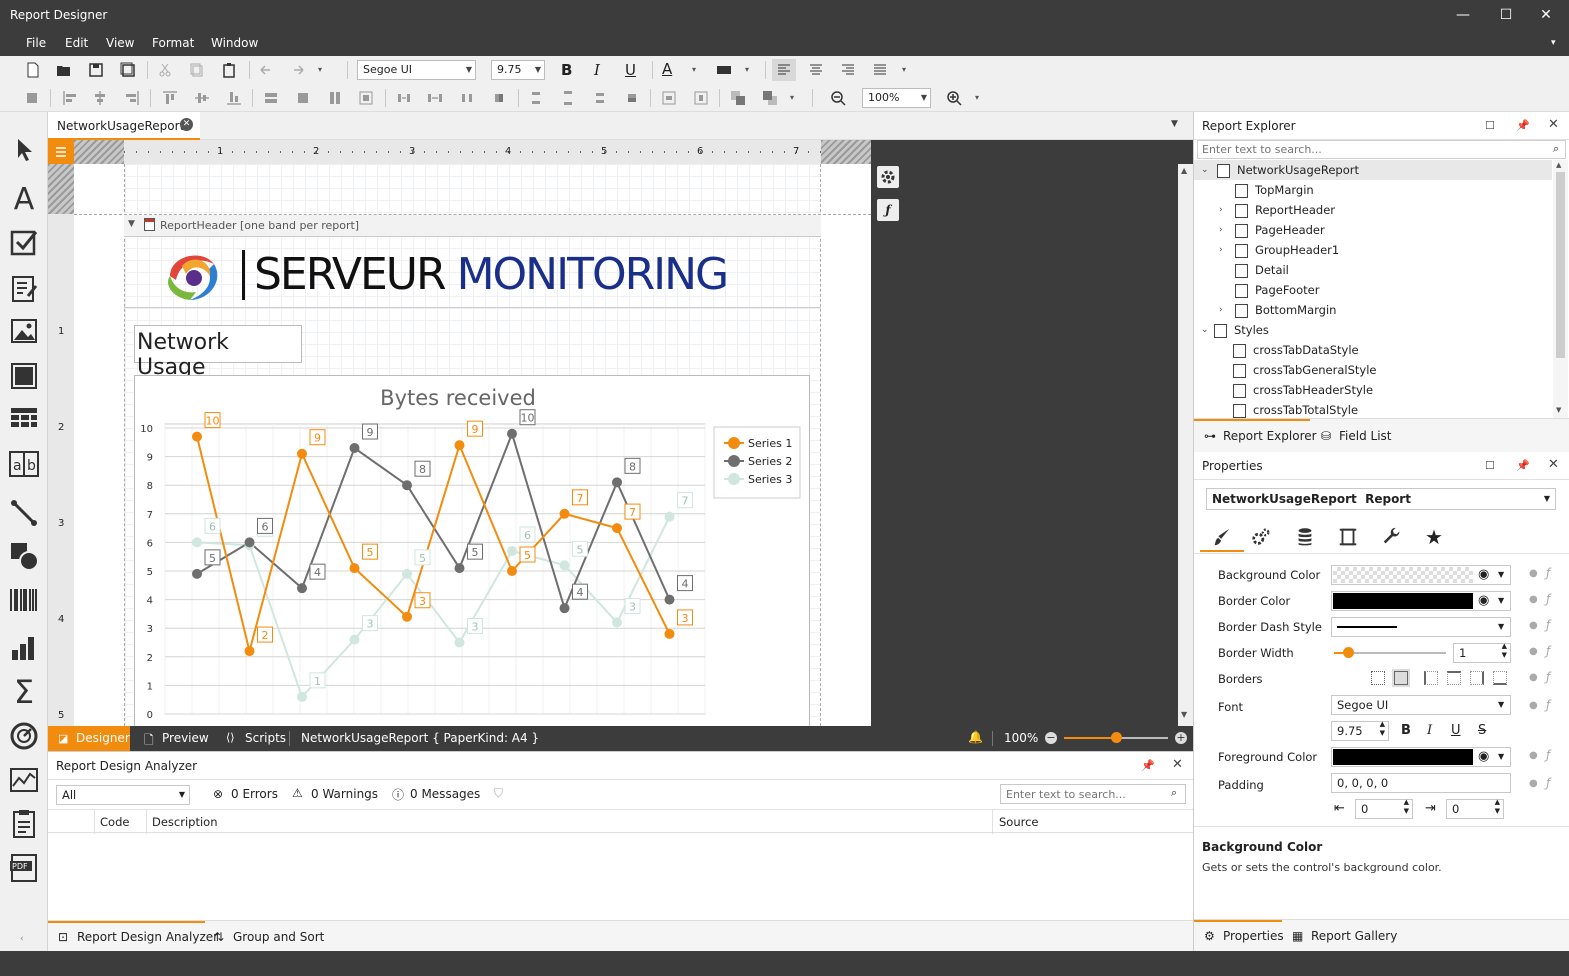 The image size is (1569, 976). What do you see at coordinates (76, 43) in the screenshot?
I see `menu-edit: Edit` at bounding box center [76, 43].